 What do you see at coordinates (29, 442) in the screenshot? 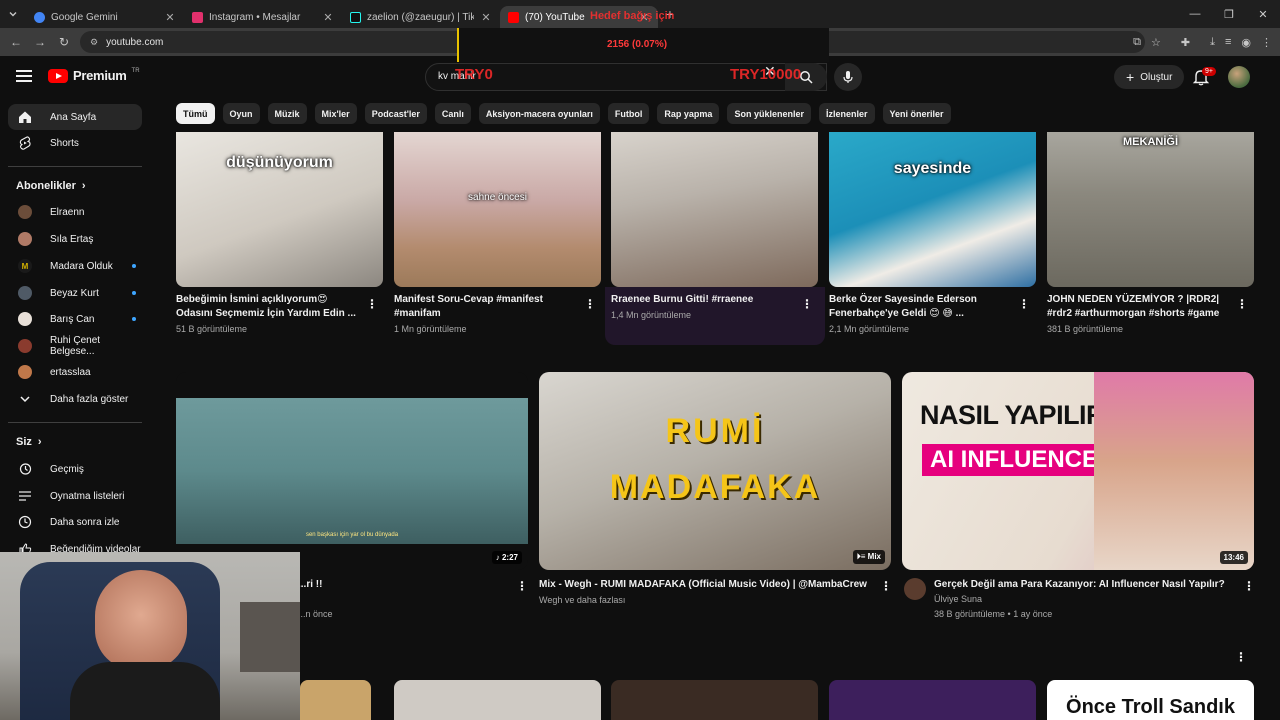
I see `you-heading: Siz ›` at bounding box center [29, 442].